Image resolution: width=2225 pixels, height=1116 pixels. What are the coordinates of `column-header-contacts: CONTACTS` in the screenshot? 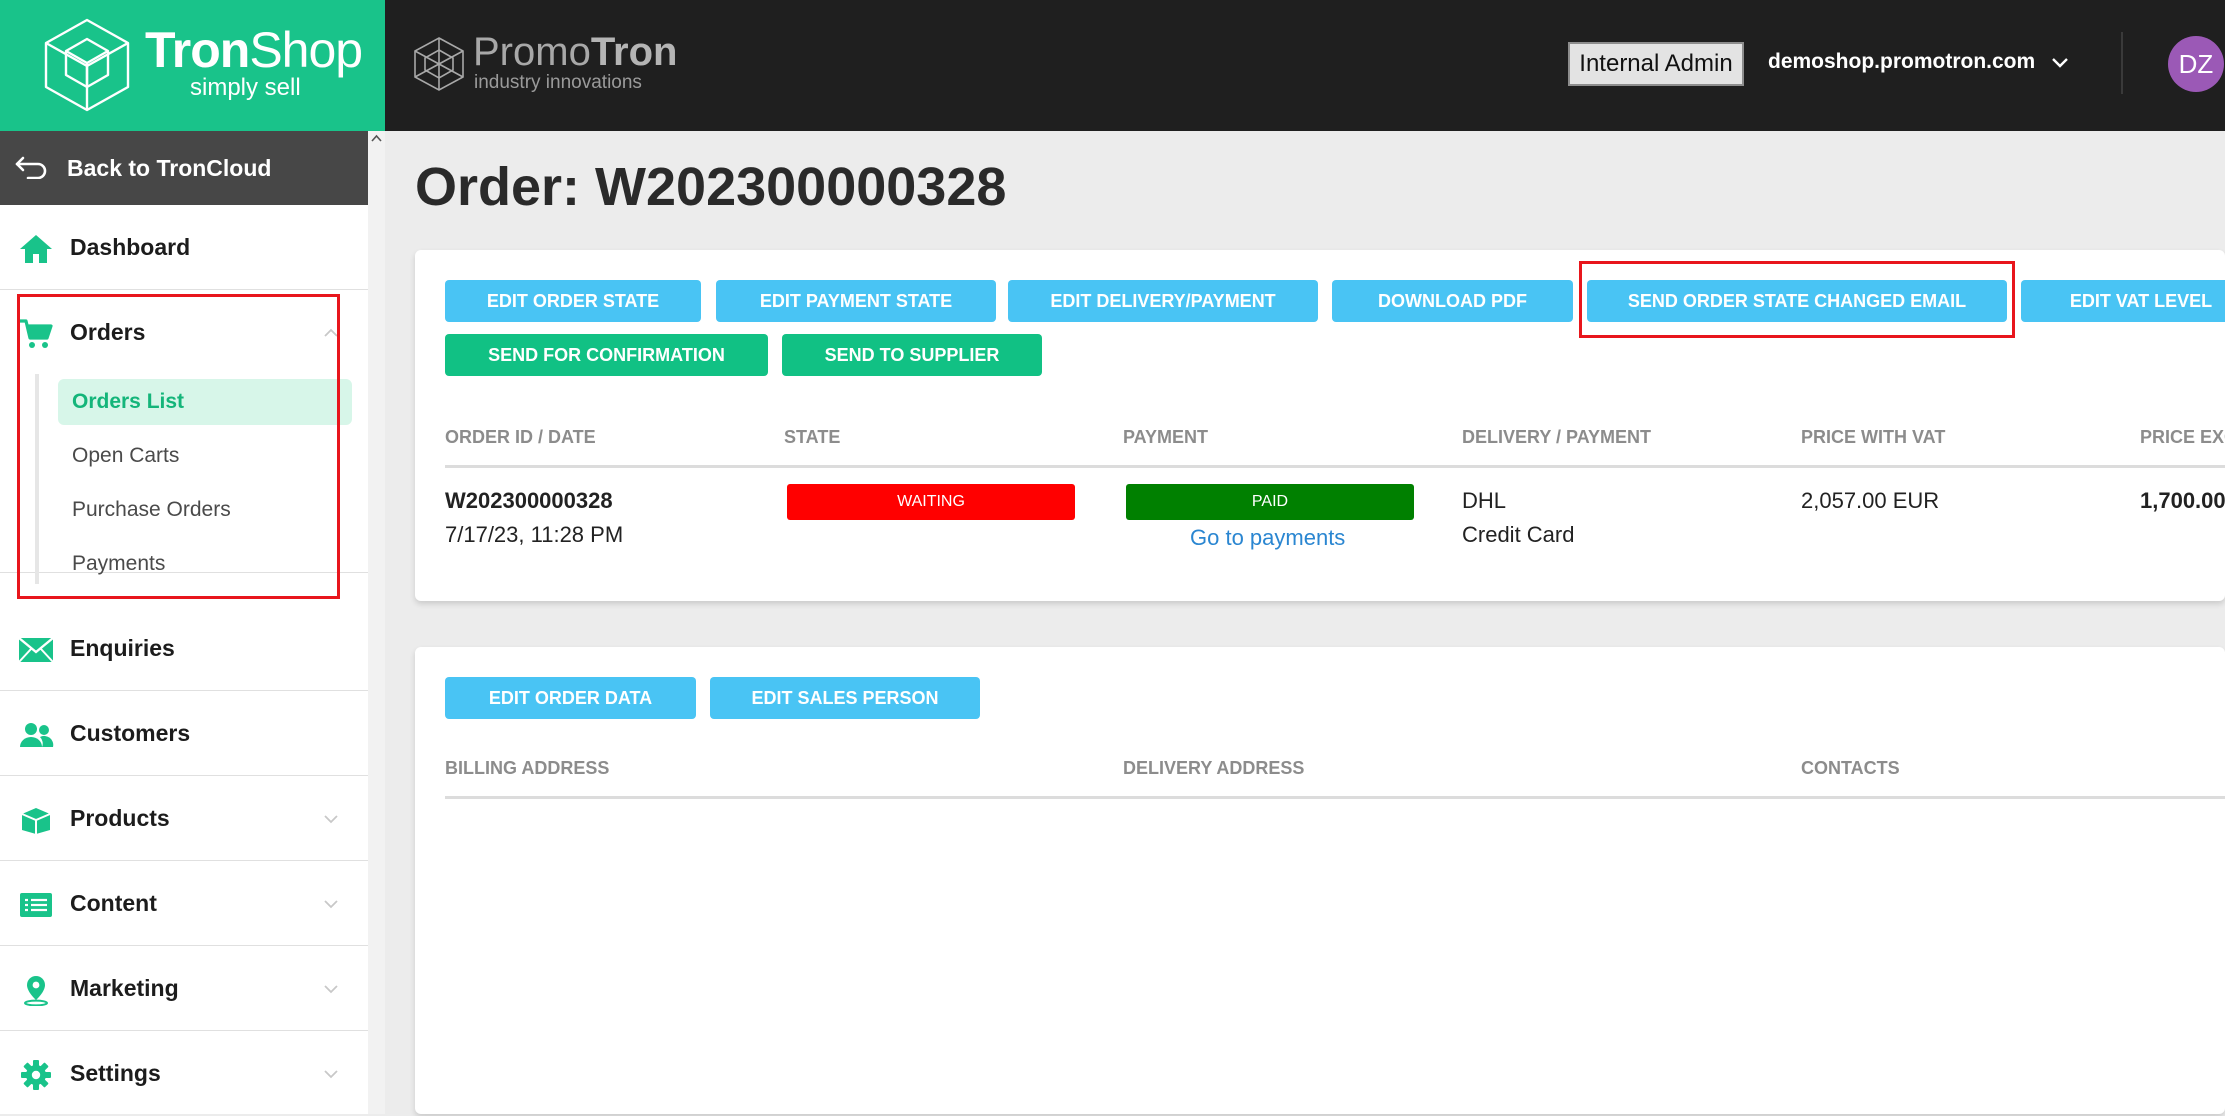 It's located at (1850, 768).